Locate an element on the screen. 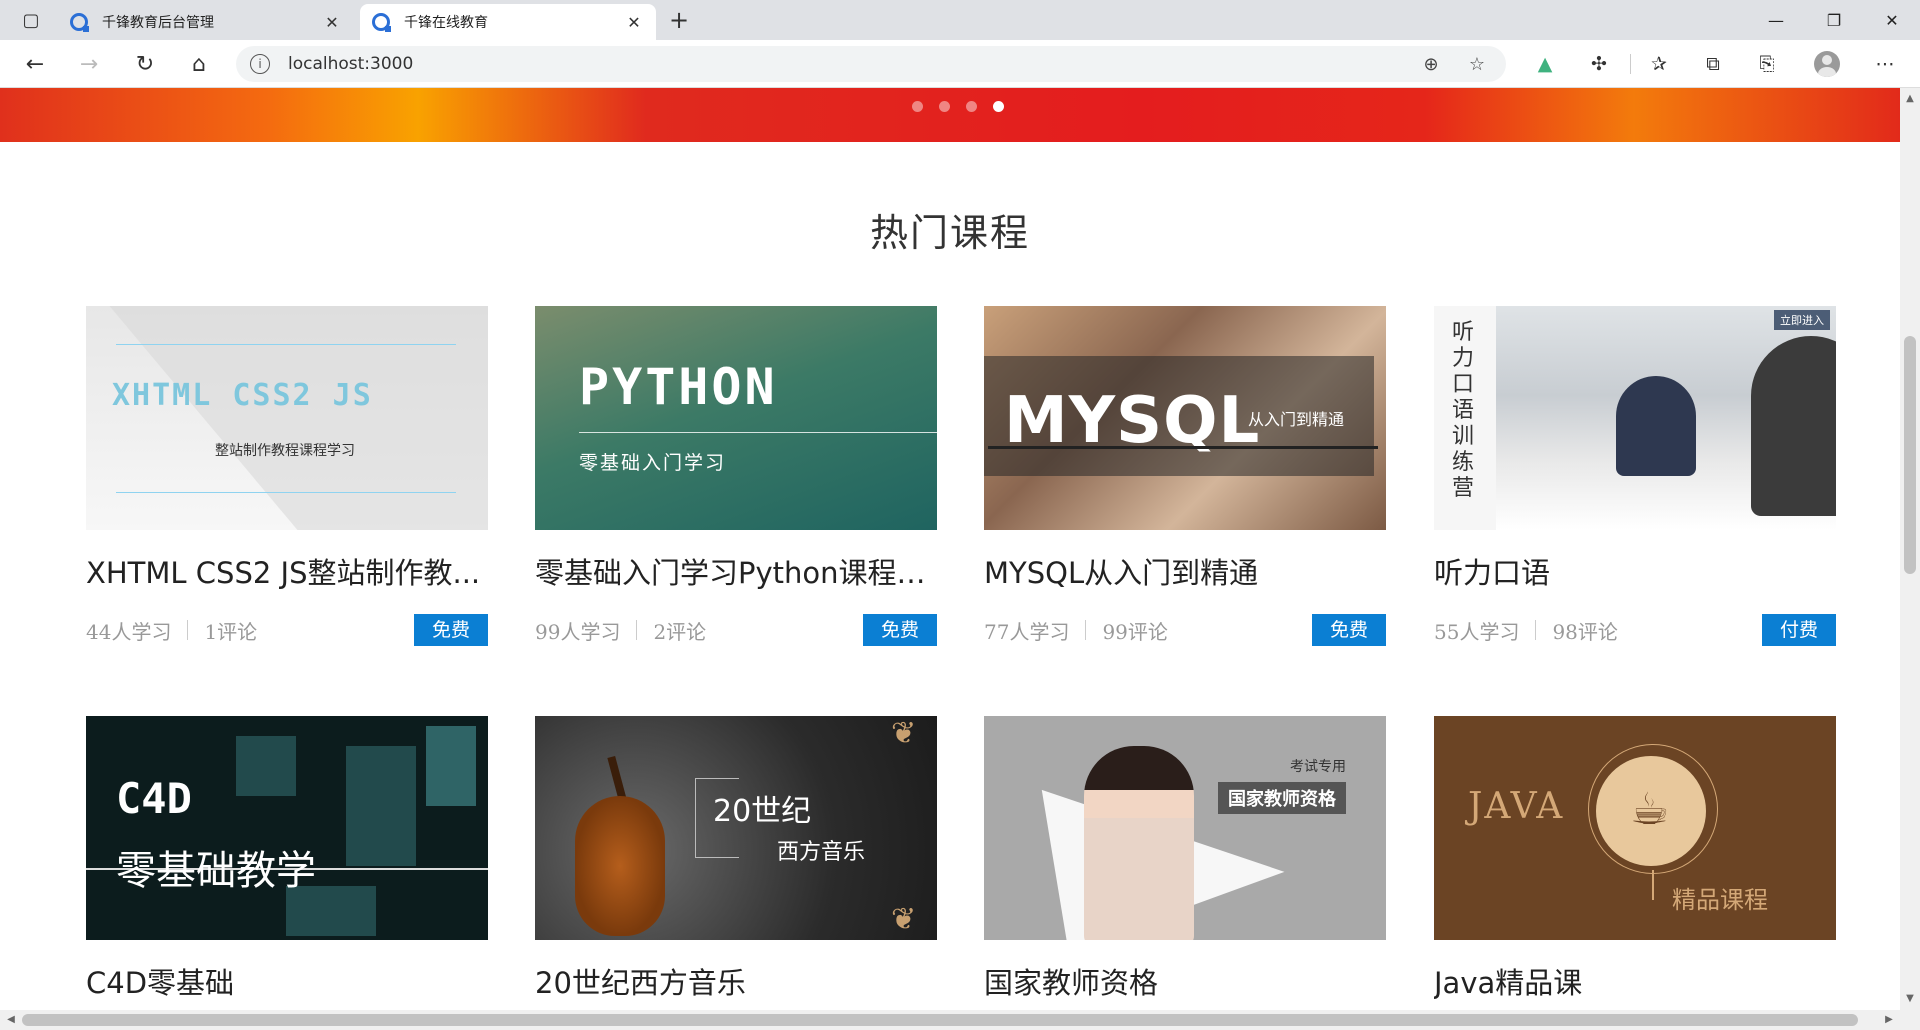  course-cover: C4D 零基础教学 is located at coordinates (287, 828).